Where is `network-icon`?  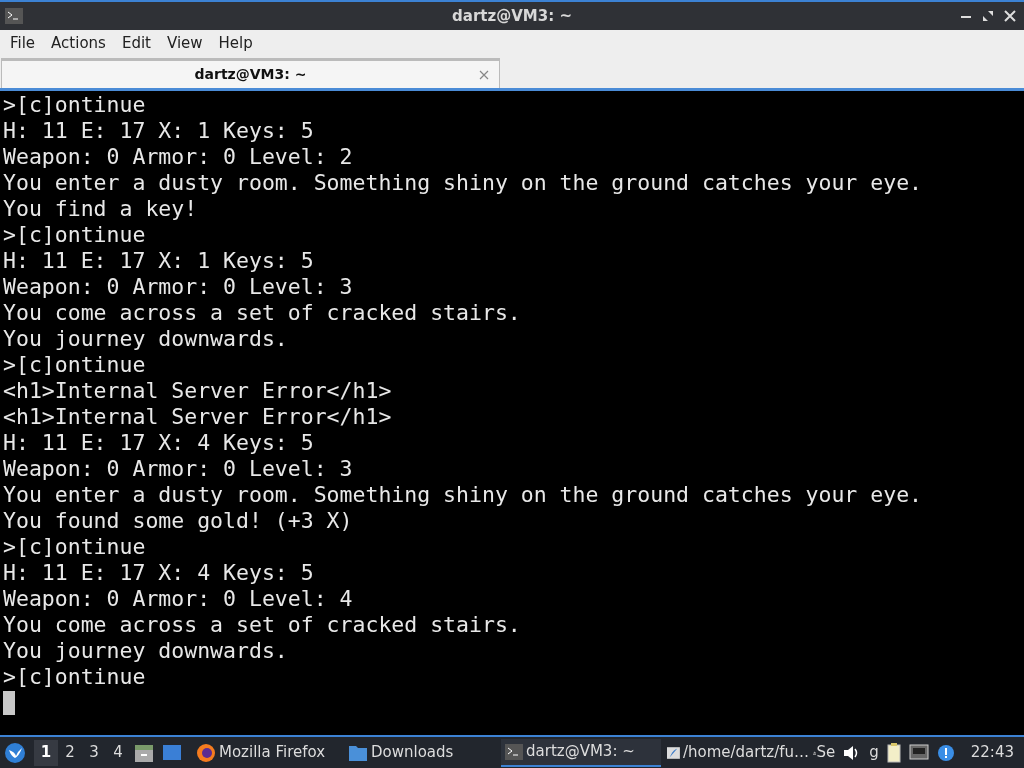
network-icon is located at coordinates (918, 752).